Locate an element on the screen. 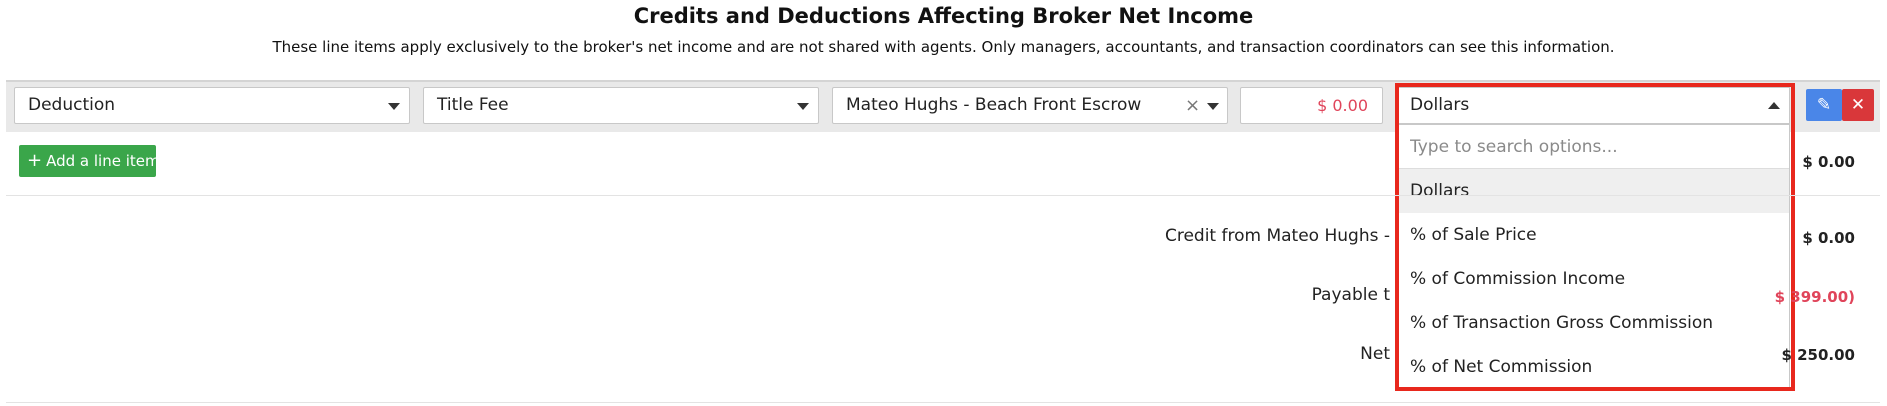  add-line-item-label: Add a line item is located at coordinates (103, 161).